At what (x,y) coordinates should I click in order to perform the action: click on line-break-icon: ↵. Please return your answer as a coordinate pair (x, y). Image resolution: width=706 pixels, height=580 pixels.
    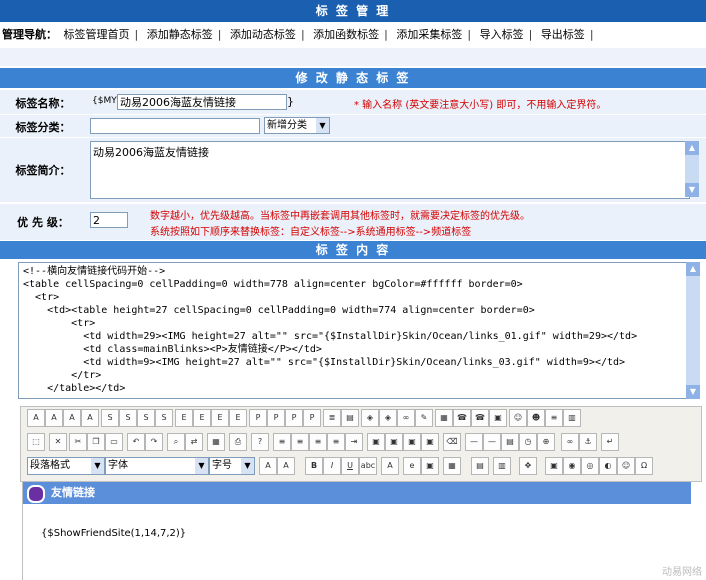
    Looking at the image, I should click on (610, 442).